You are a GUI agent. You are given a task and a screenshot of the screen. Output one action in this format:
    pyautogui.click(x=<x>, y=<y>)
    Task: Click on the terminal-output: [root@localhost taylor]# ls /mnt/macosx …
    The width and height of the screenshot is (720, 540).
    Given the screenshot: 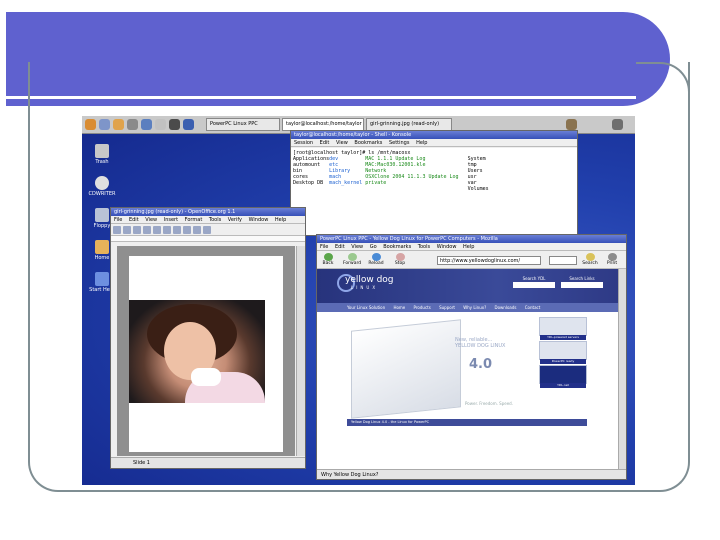 What is the action you would take?
    pyautogui.click(x=434, y=191)
    